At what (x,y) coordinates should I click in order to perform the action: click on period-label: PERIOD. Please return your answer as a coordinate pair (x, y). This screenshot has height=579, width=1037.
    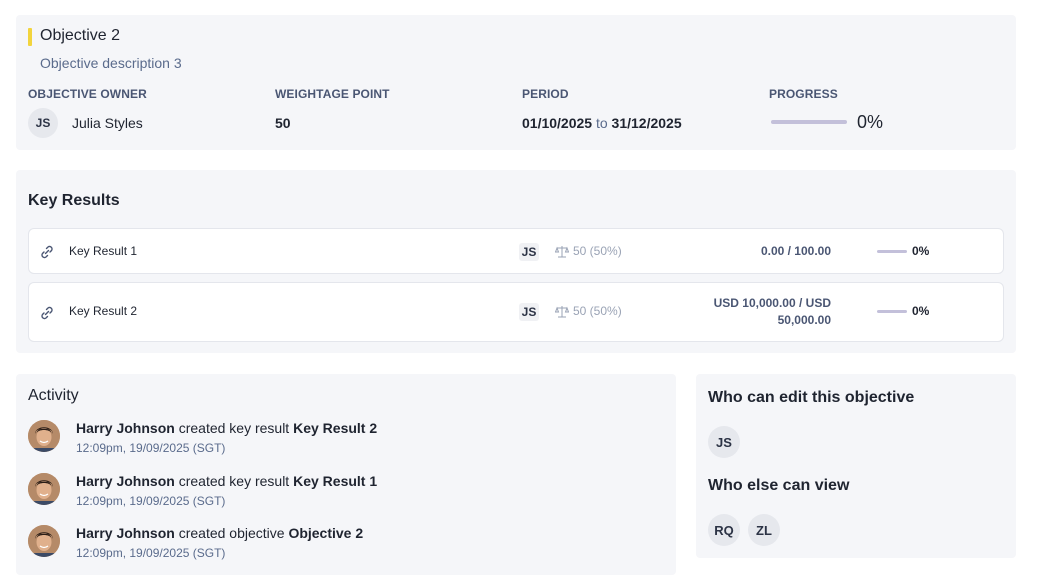
    Looking at the image, I should click on (545, 94).